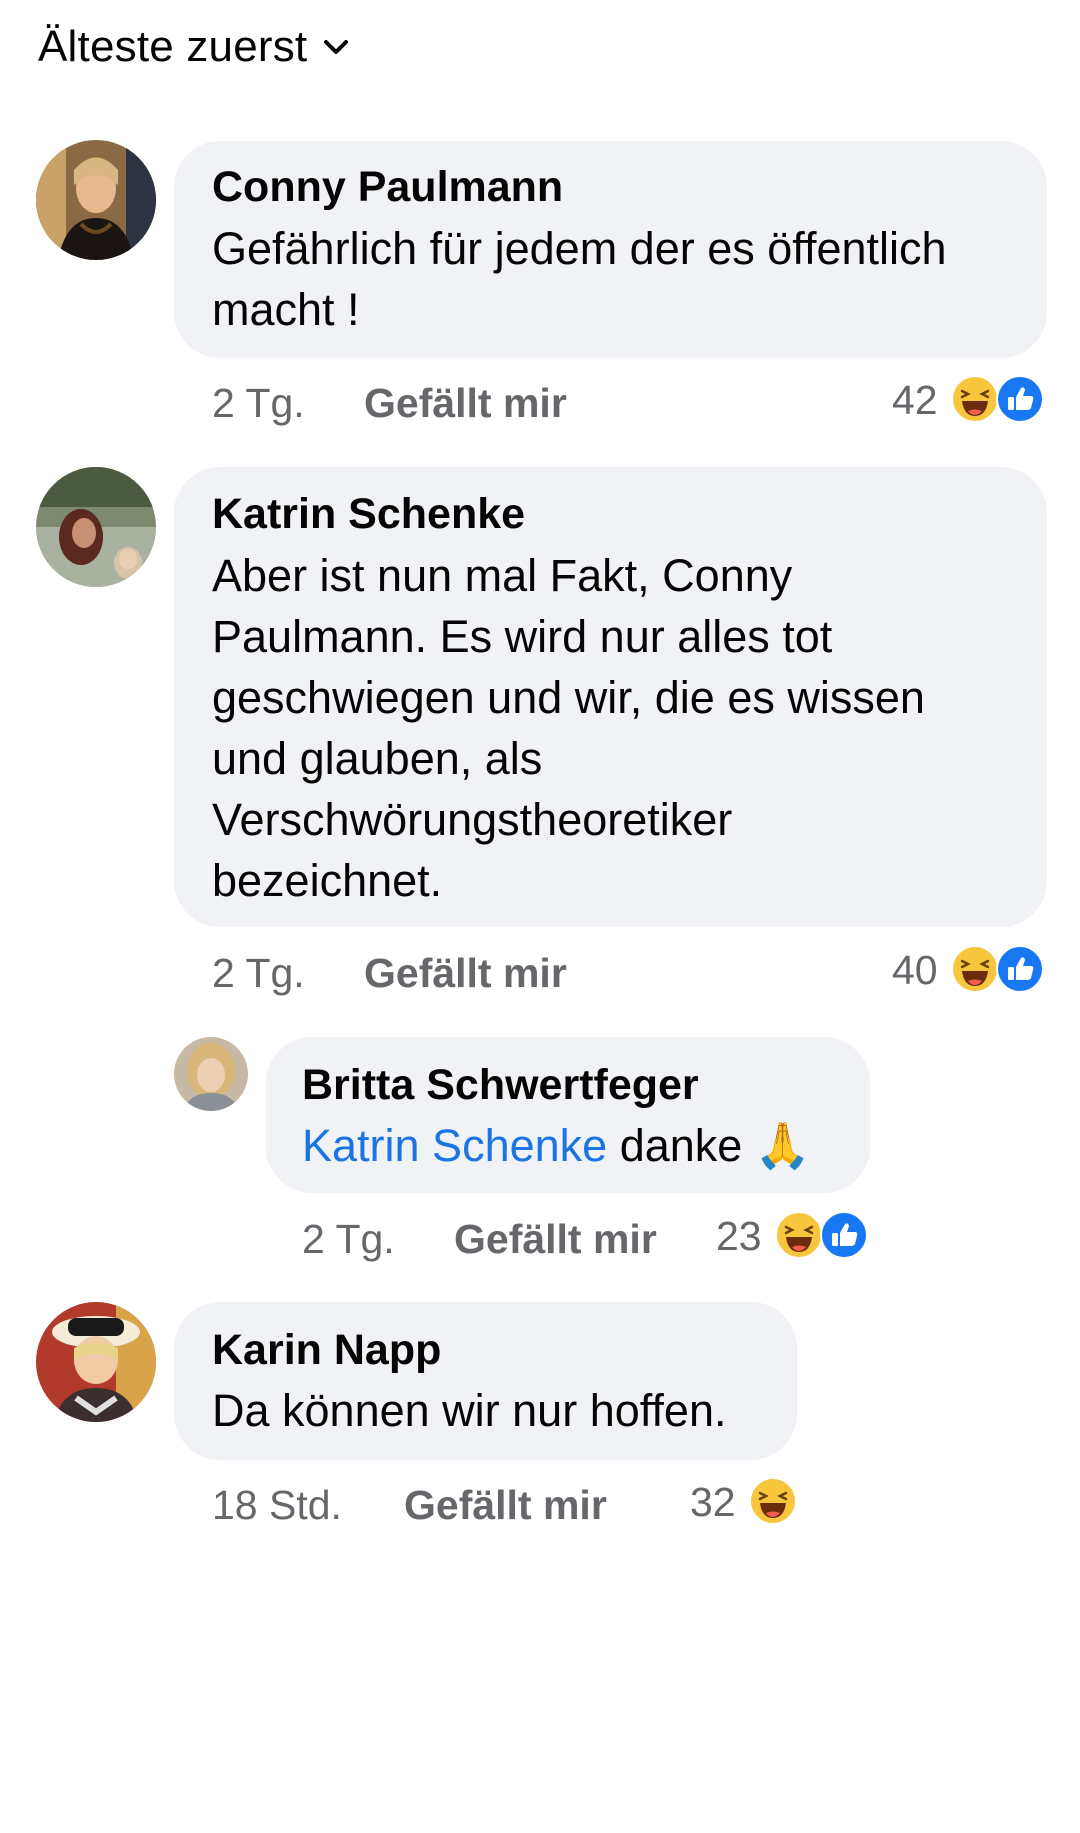 Image resolution: width=1080 pixels, height=1833 pixels. Describe the element at coordinates (96, 1362) in the screenshot. I see `avatar-karin-napp` at that location.